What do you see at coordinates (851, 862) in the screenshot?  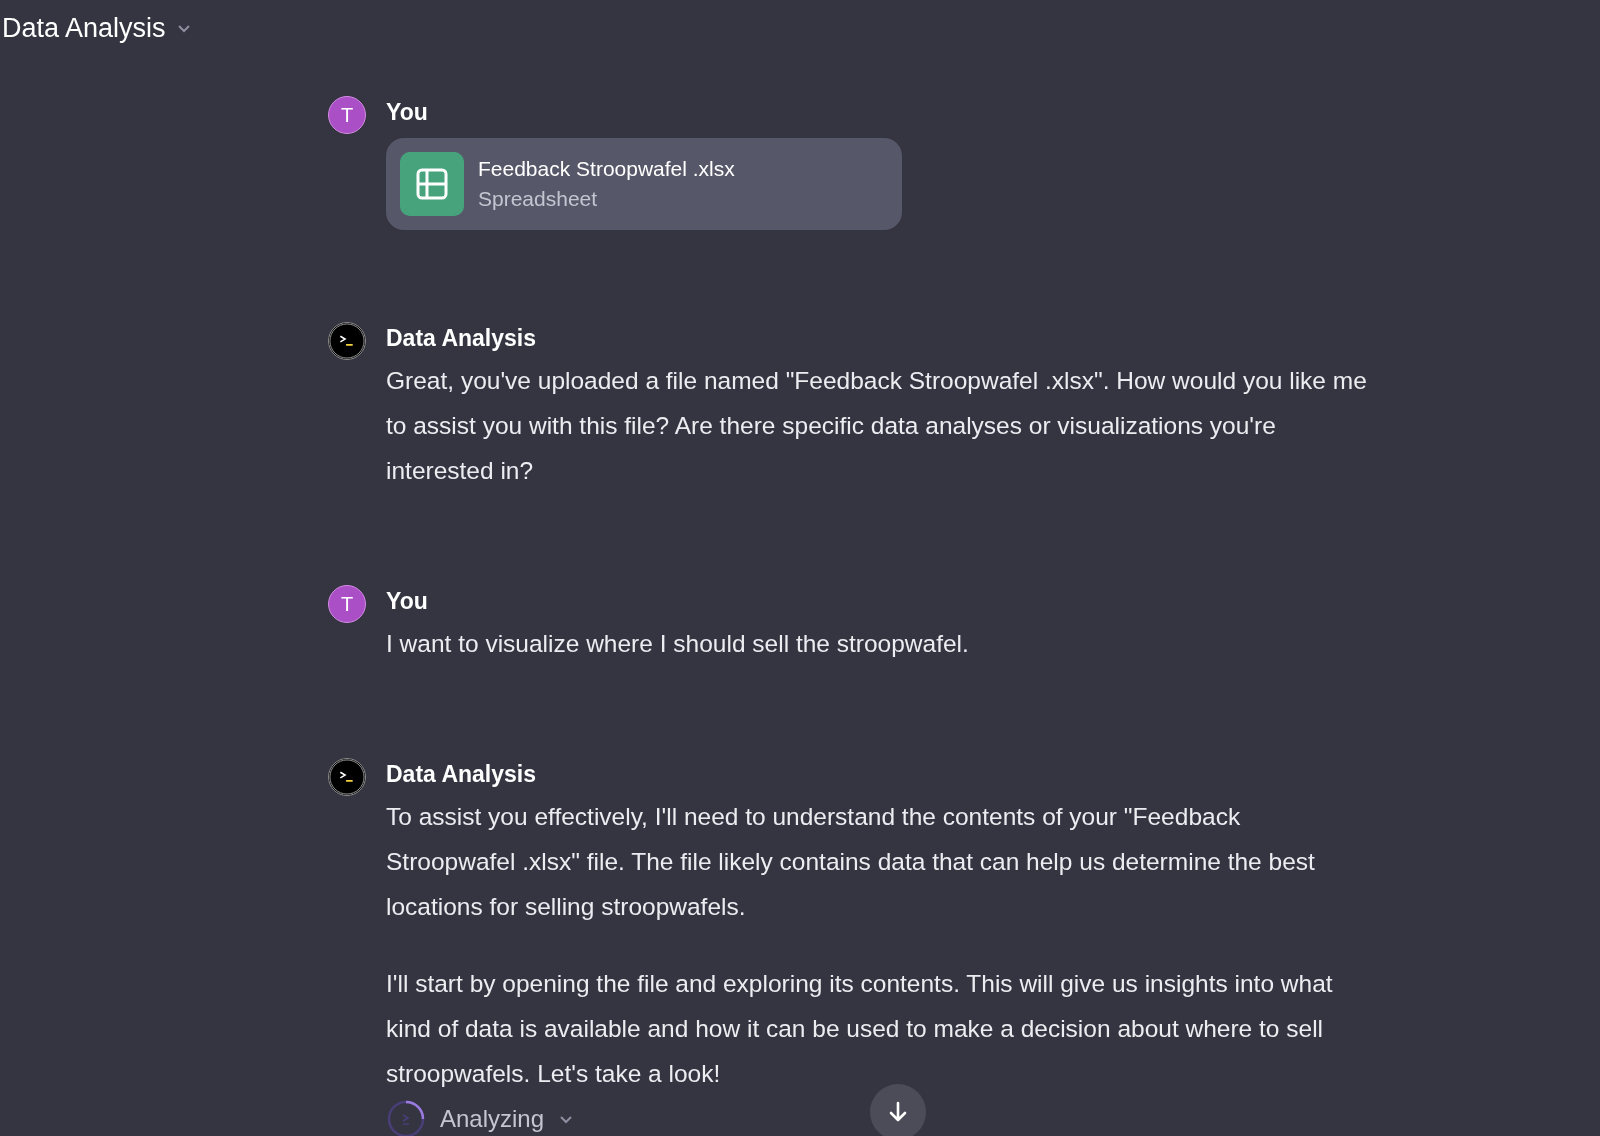 I see `message-text: To assist you effectively, I'll need to understand the contents of your "Feedback Stroopwafel .xlsx" file. The file likely contains data that can help us determine the best locations for selling stroopwafels.` at bounding box center [851, 862].